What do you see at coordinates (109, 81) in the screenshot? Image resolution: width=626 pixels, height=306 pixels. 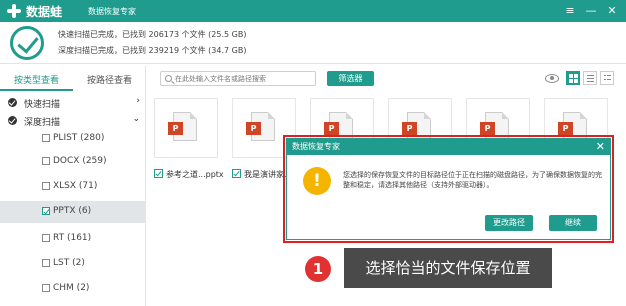 I see `tab-by-path: 按路径查看` at bounding box center [109, 81].